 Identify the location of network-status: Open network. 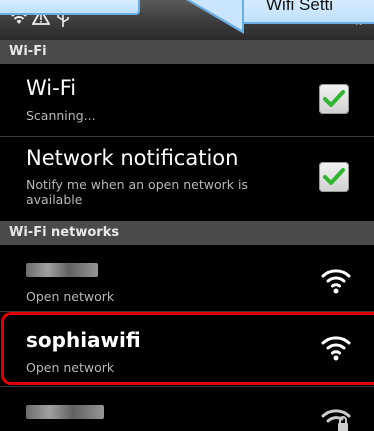
(70, 296).